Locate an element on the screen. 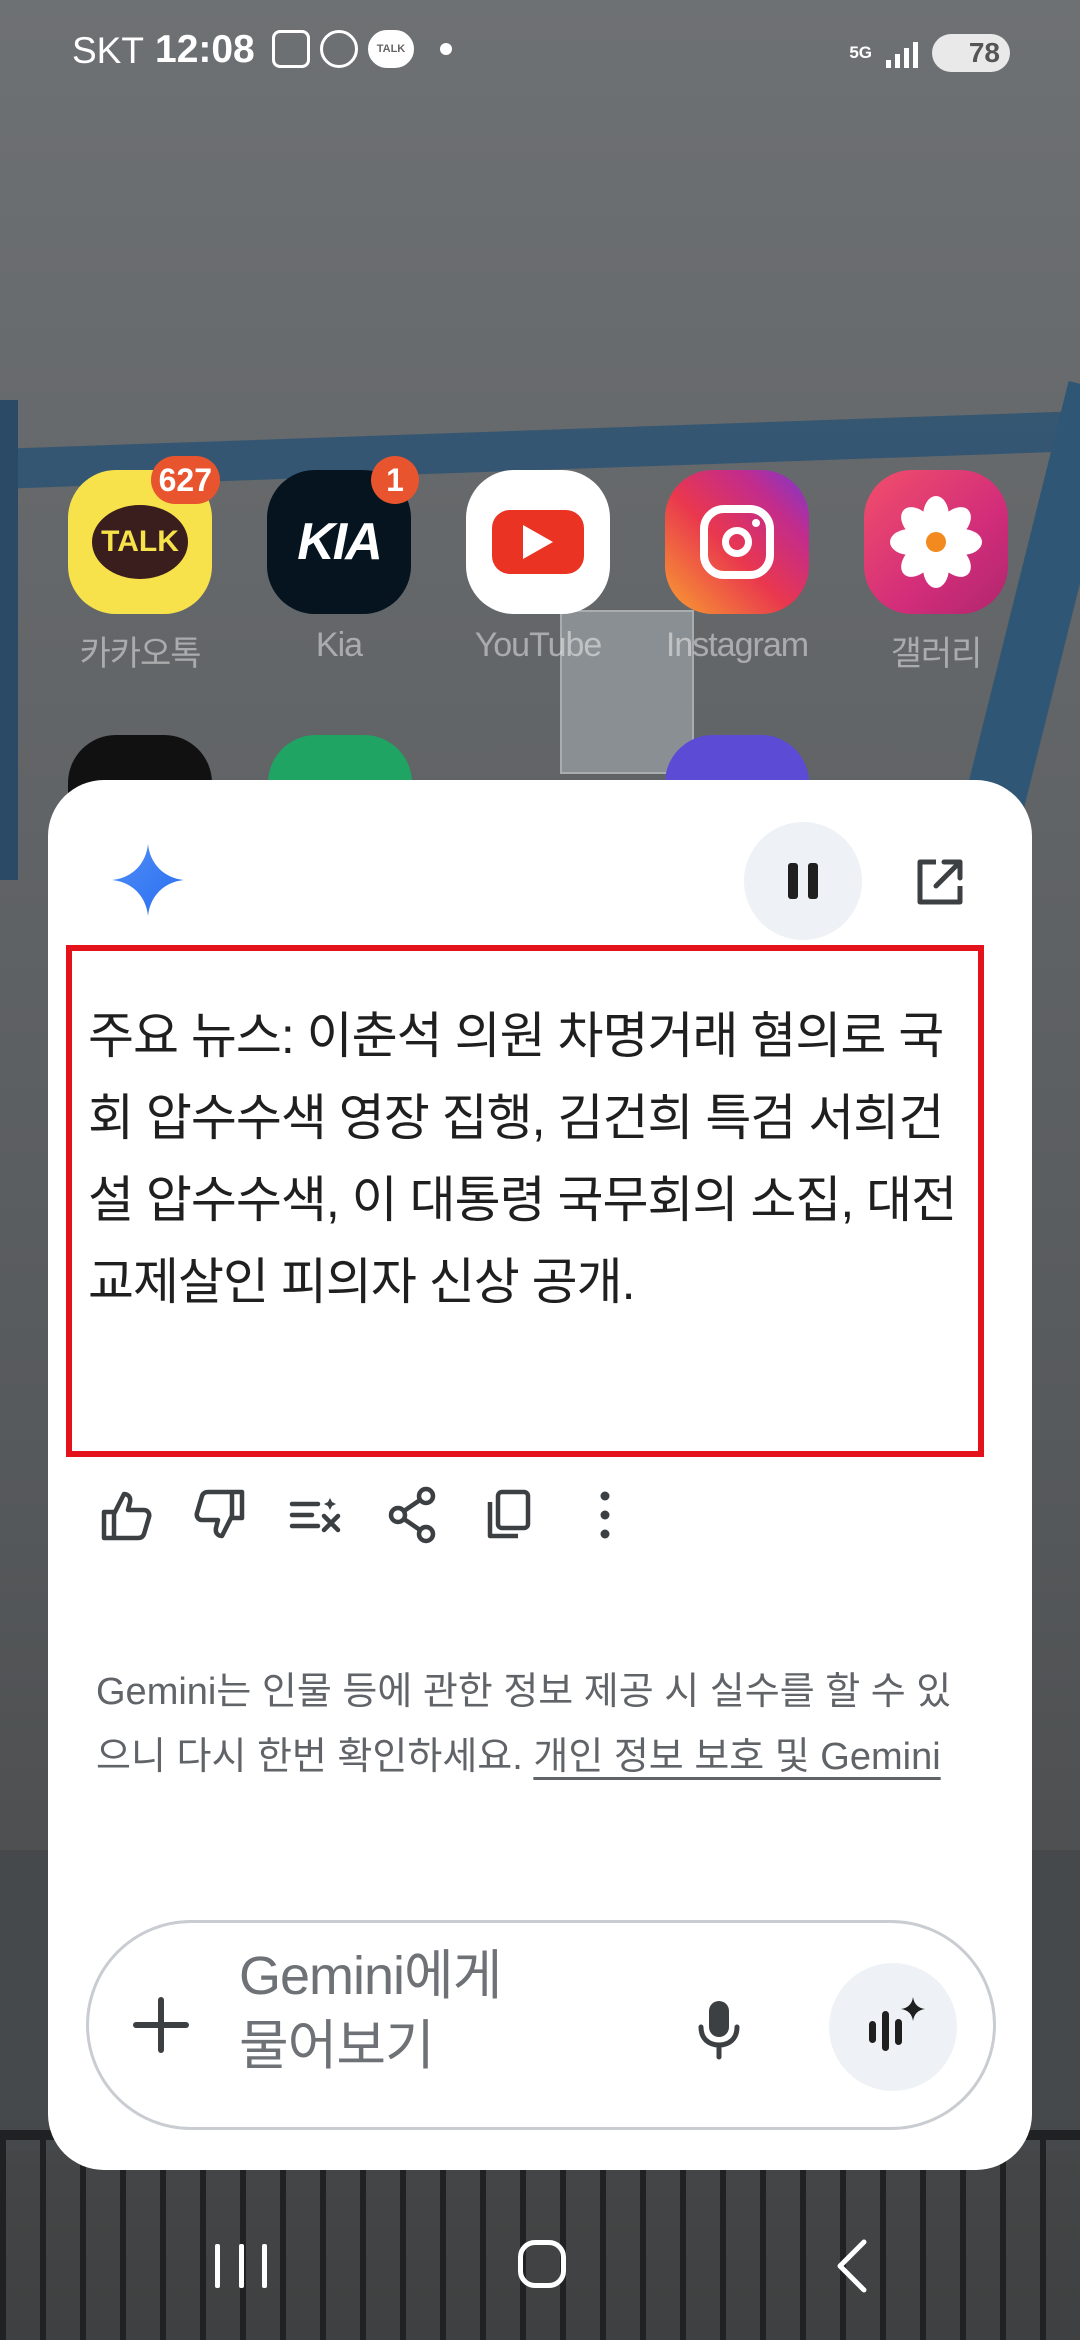 Image resolution: width=1080 pixels, height=2340 pixels. navigation-bar is located at coordinates (540, 2270).